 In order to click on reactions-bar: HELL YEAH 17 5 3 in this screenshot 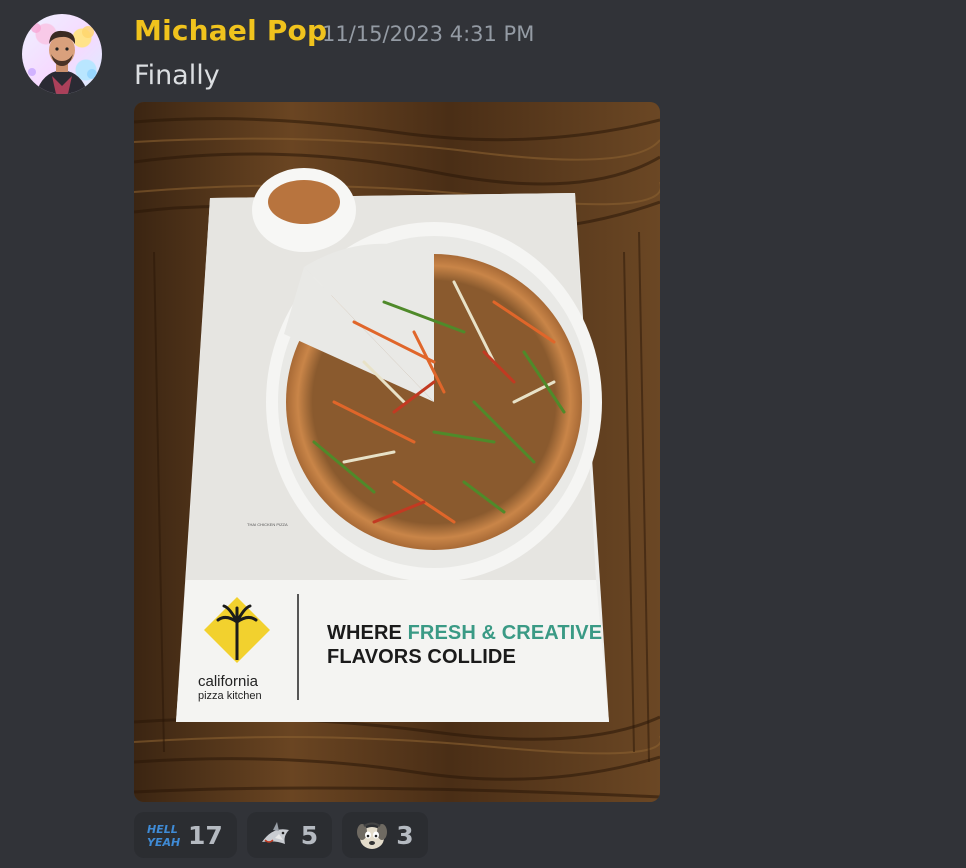, I will do `click(281, 835)`.